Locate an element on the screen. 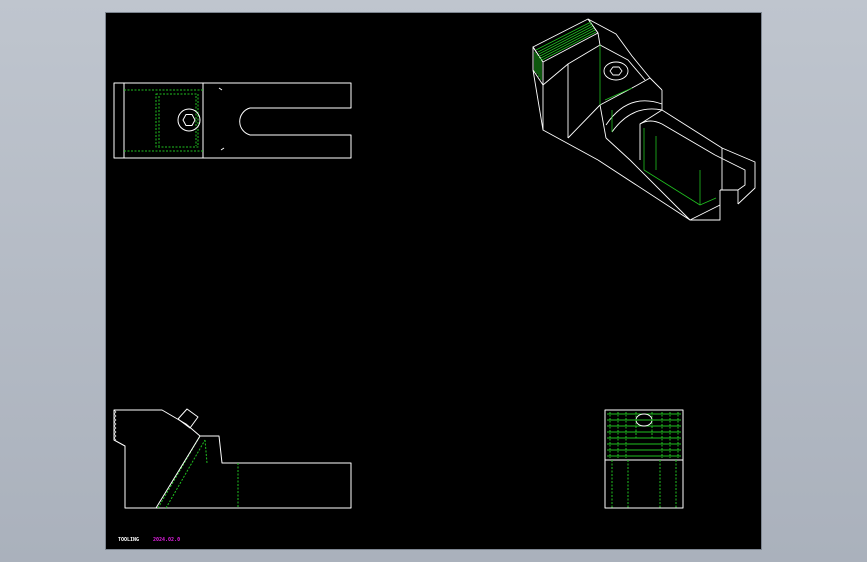 The height and width of the screenshot is (562, 867). screw-head-iso is located at coordinates (616, 71).